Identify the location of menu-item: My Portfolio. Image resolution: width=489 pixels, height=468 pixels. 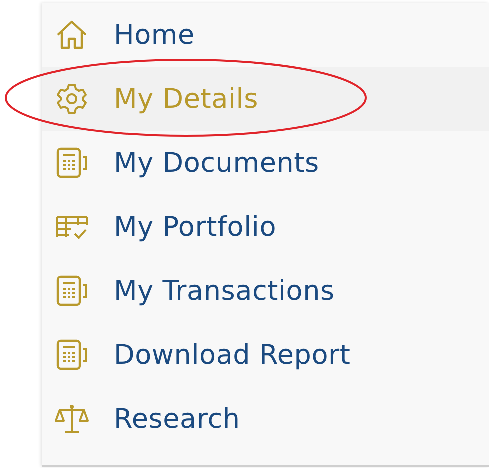
(265, 227).